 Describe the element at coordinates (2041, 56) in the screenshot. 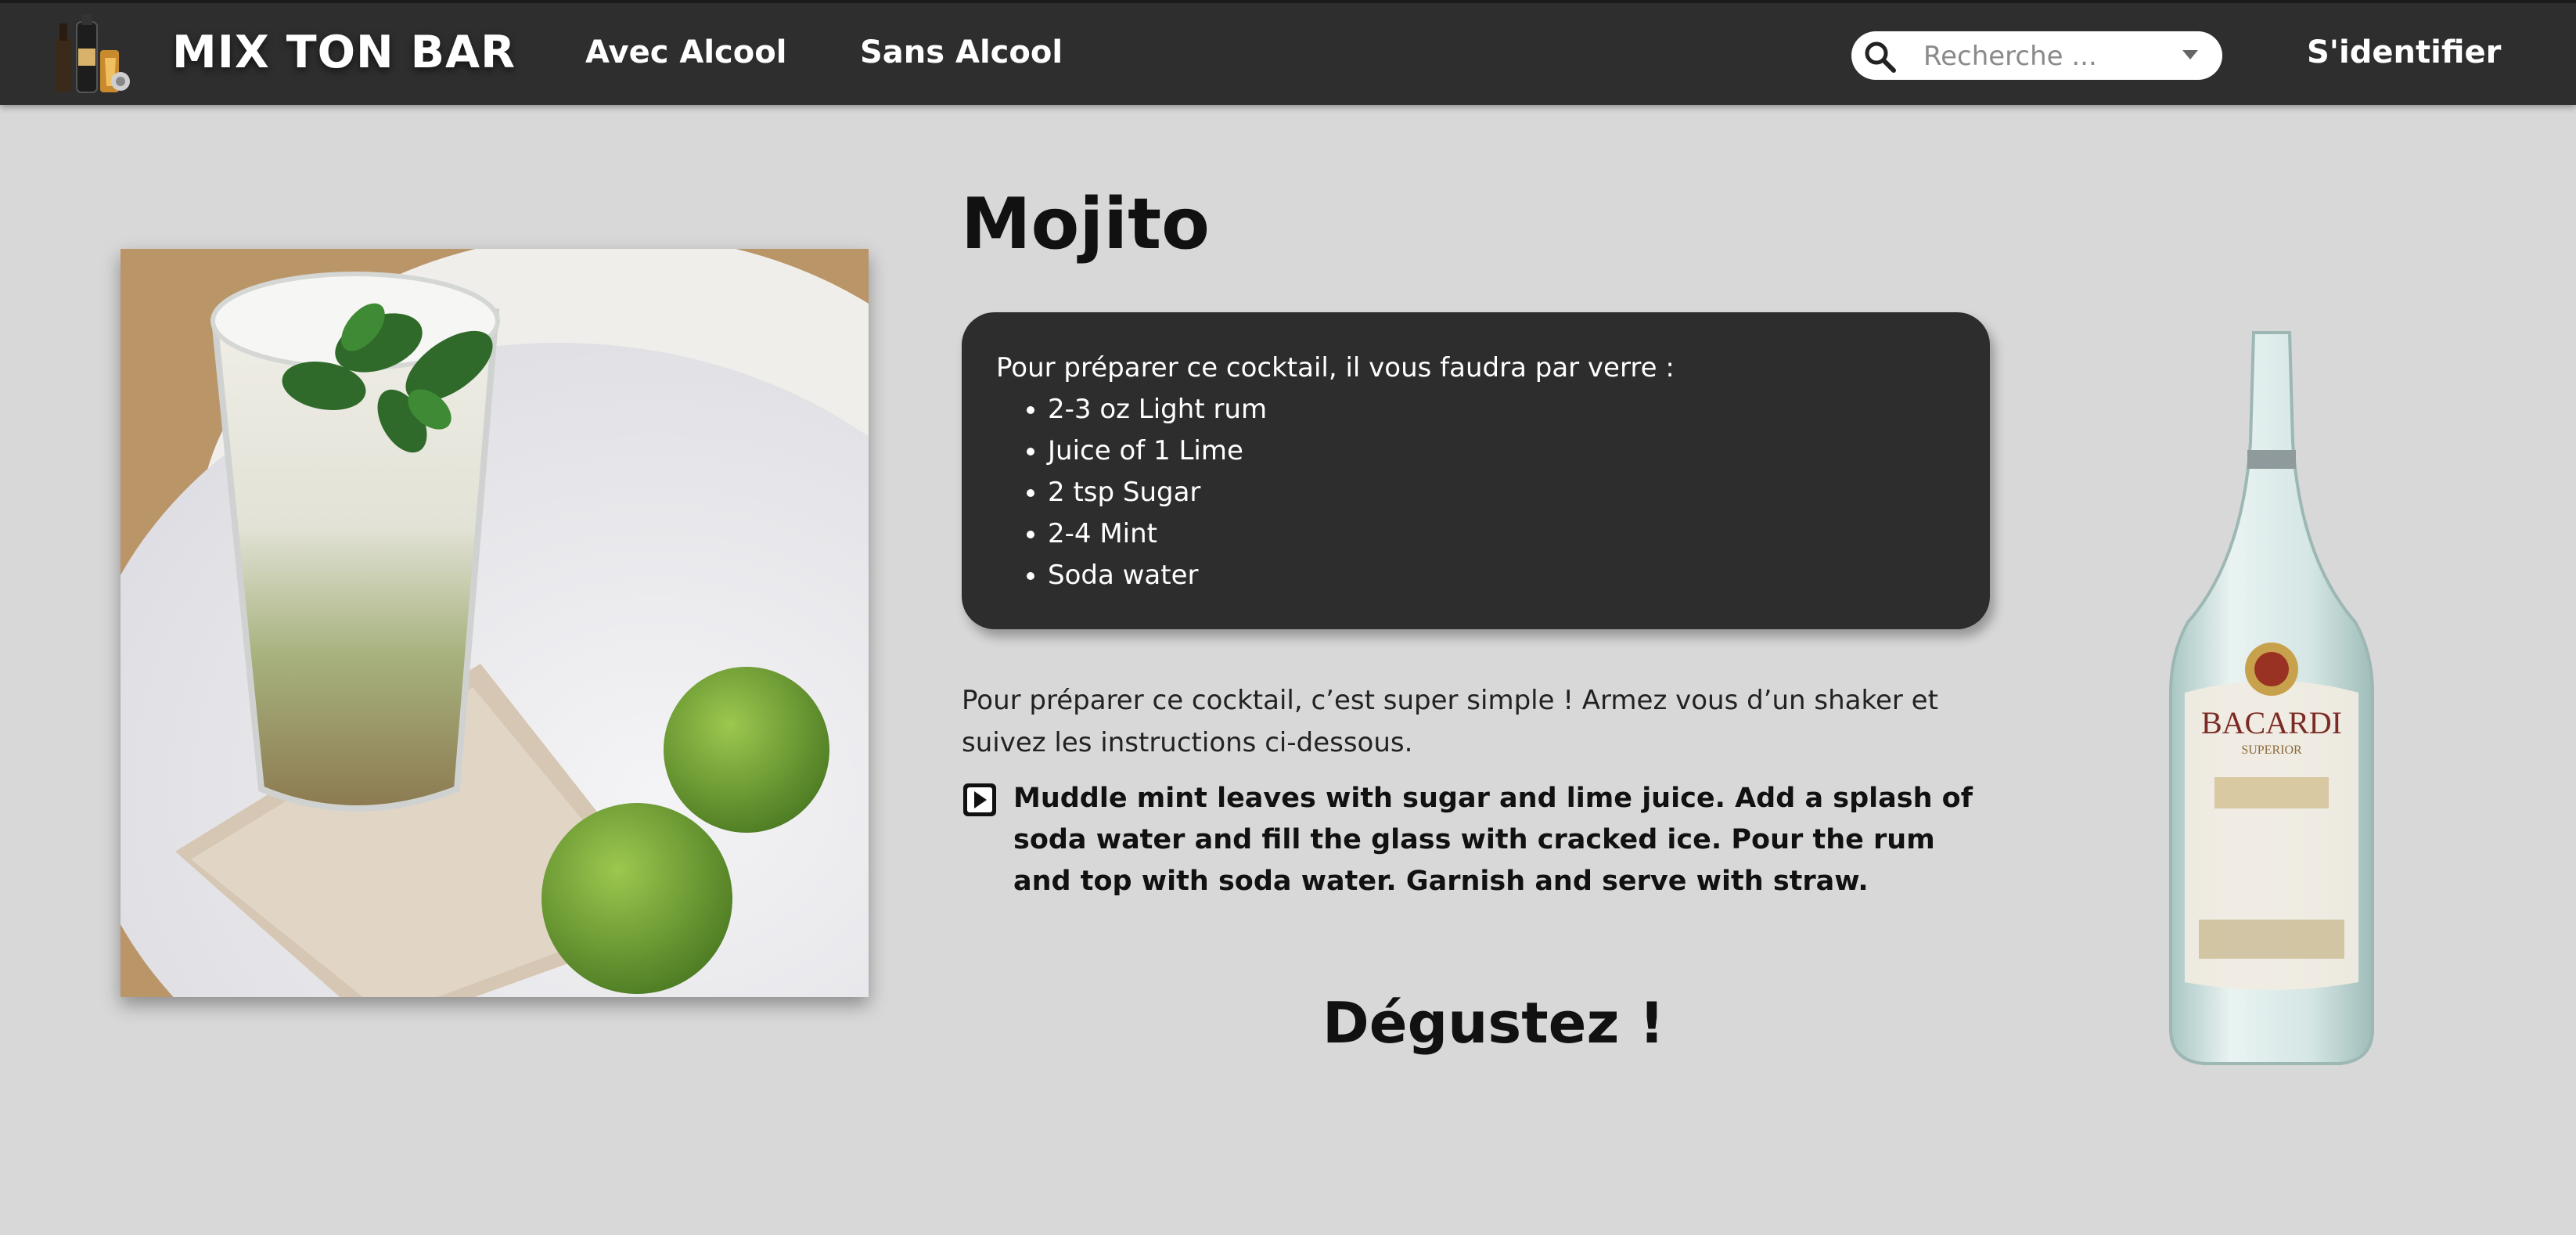

I see `search-input` at that location.